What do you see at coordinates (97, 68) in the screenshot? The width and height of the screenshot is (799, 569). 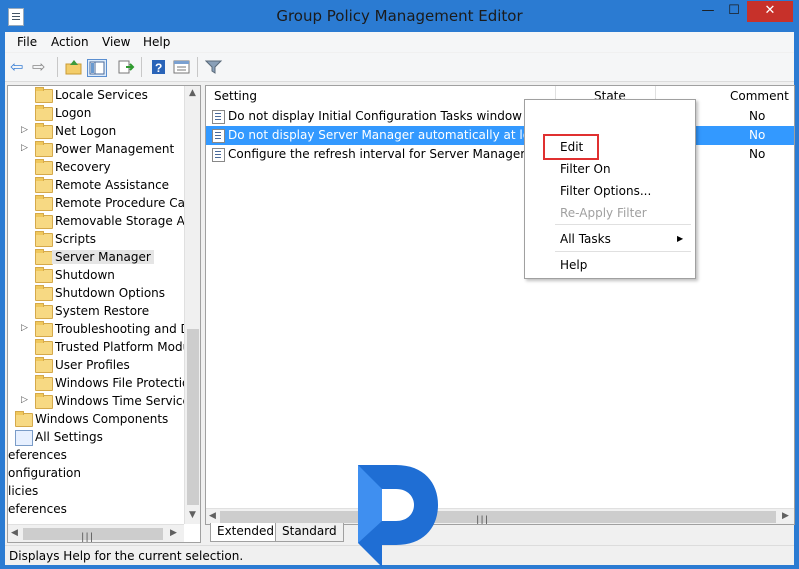 I see `show-hide-tree-icon` at bounding box center [97, 68].